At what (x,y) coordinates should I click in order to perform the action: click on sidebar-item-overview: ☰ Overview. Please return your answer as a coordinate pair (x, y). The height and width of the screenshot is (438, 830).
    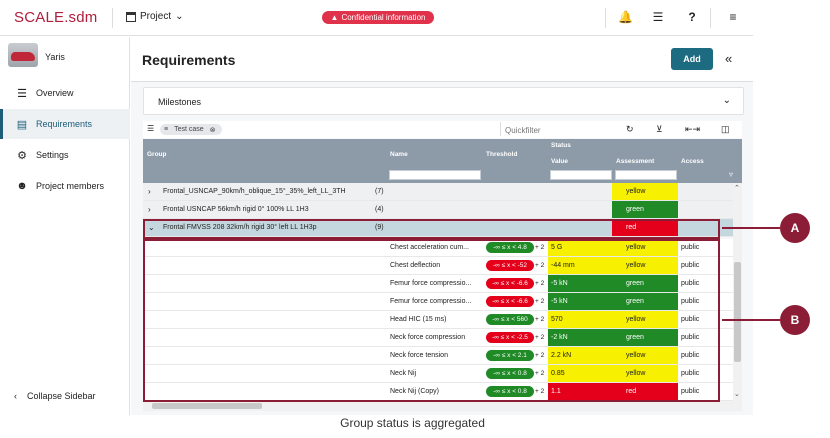
    Looking at the image, I should click on (65, 93).